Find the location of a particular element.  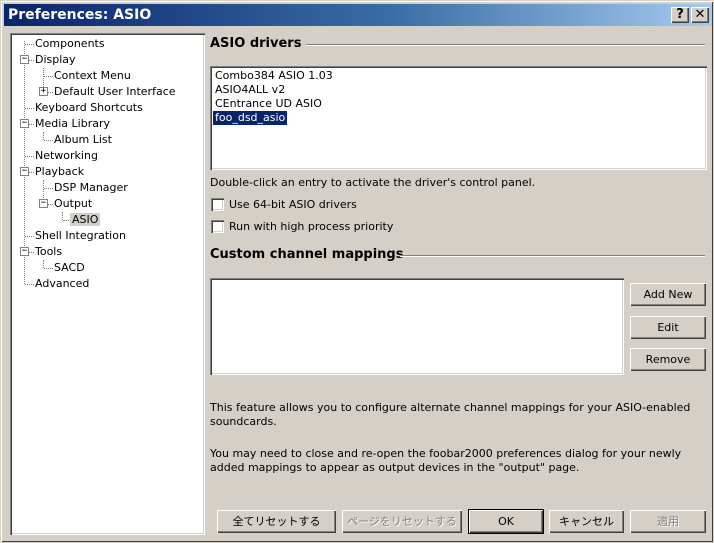

tree-item-networking: Networking is located at coordinates (66, 156).